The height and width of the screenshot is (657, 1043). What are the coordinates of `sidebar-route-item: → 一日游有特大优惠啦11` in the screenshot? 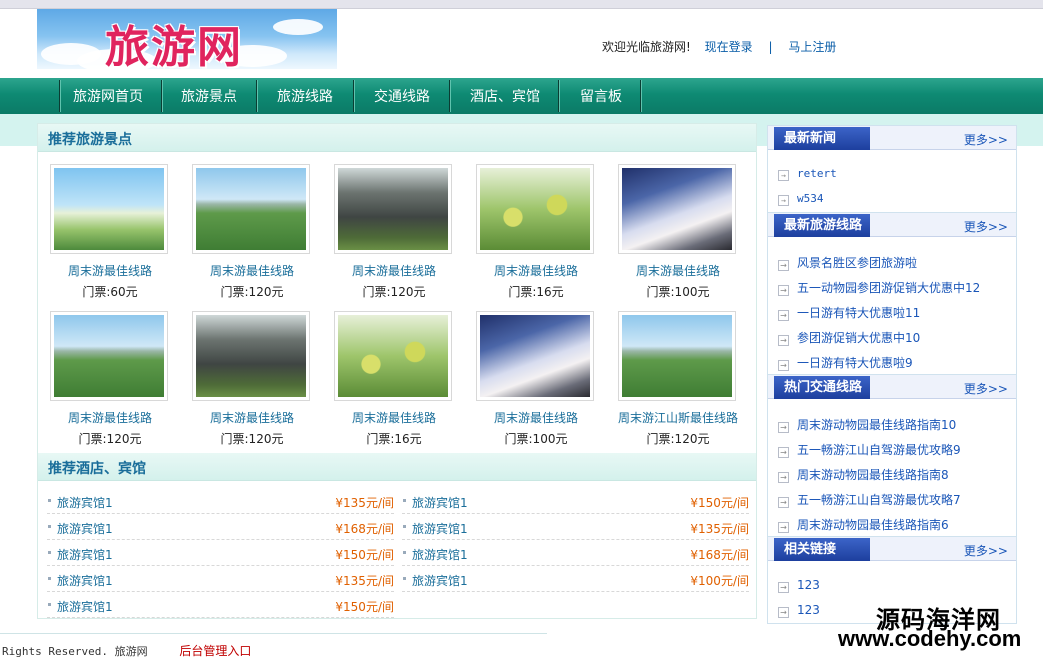 It's located at (849, 312).